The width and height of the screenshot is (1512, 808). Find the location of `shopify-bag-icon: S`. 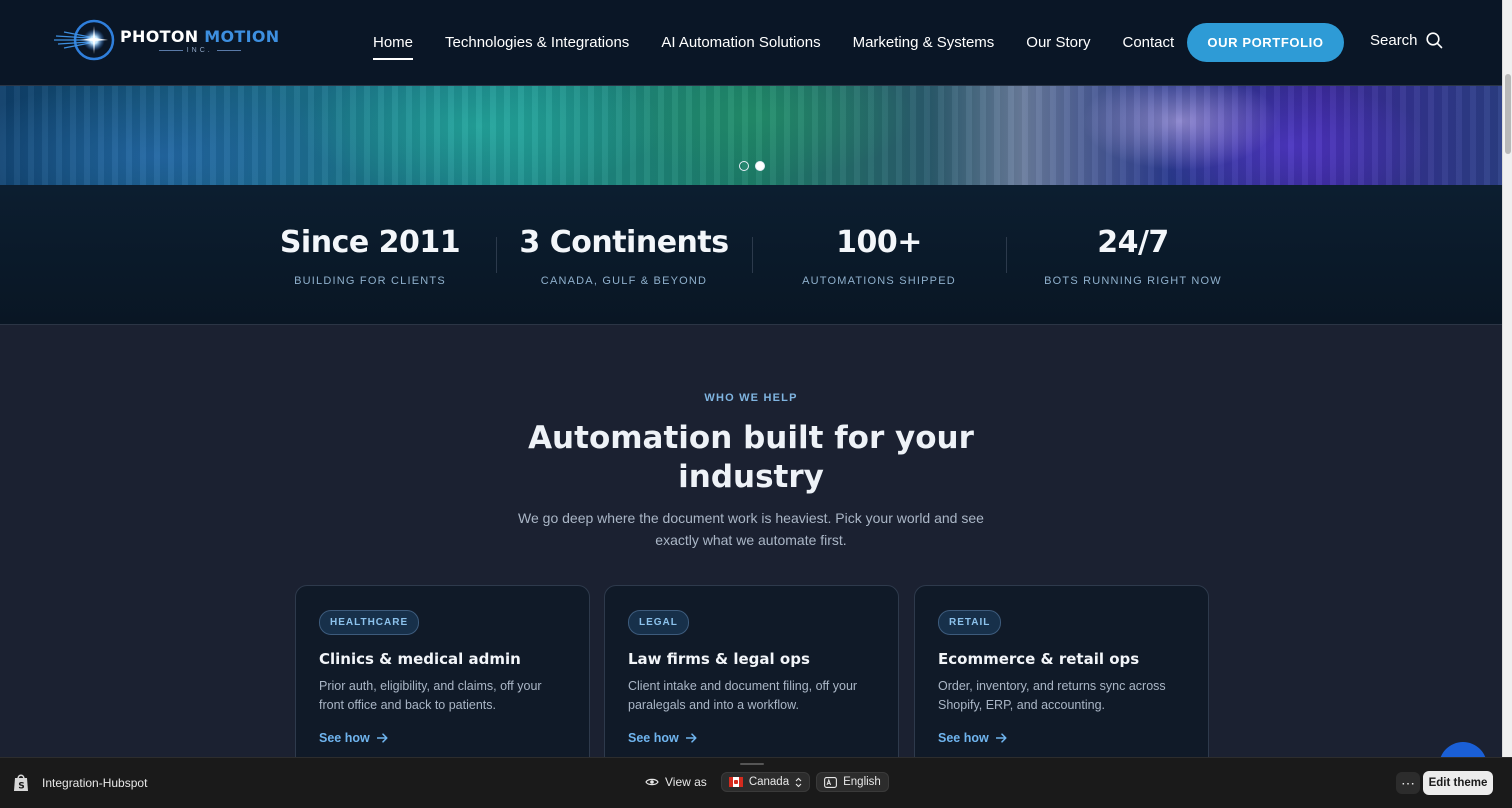

shopify-bag-icon: S is located at coordinates (21, 783).